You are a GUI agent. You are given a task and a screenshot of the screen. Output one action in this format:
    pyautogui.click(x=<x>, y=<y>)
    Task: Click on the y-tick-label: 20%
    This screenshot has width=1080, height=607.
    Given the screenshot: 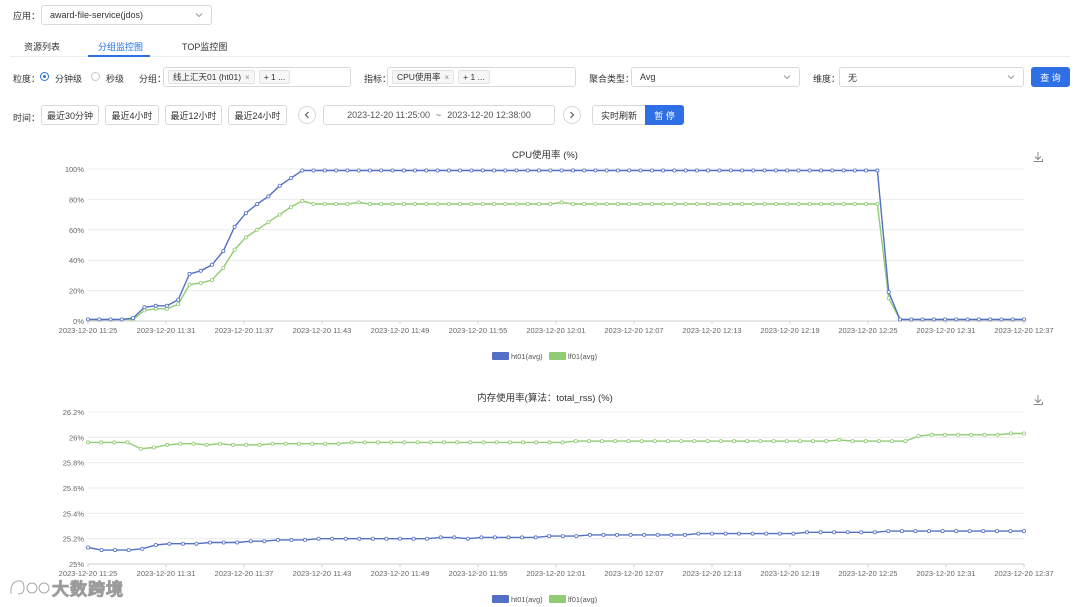 What is the action you would take?
    pyautogui.click(x=76, y=291)
    